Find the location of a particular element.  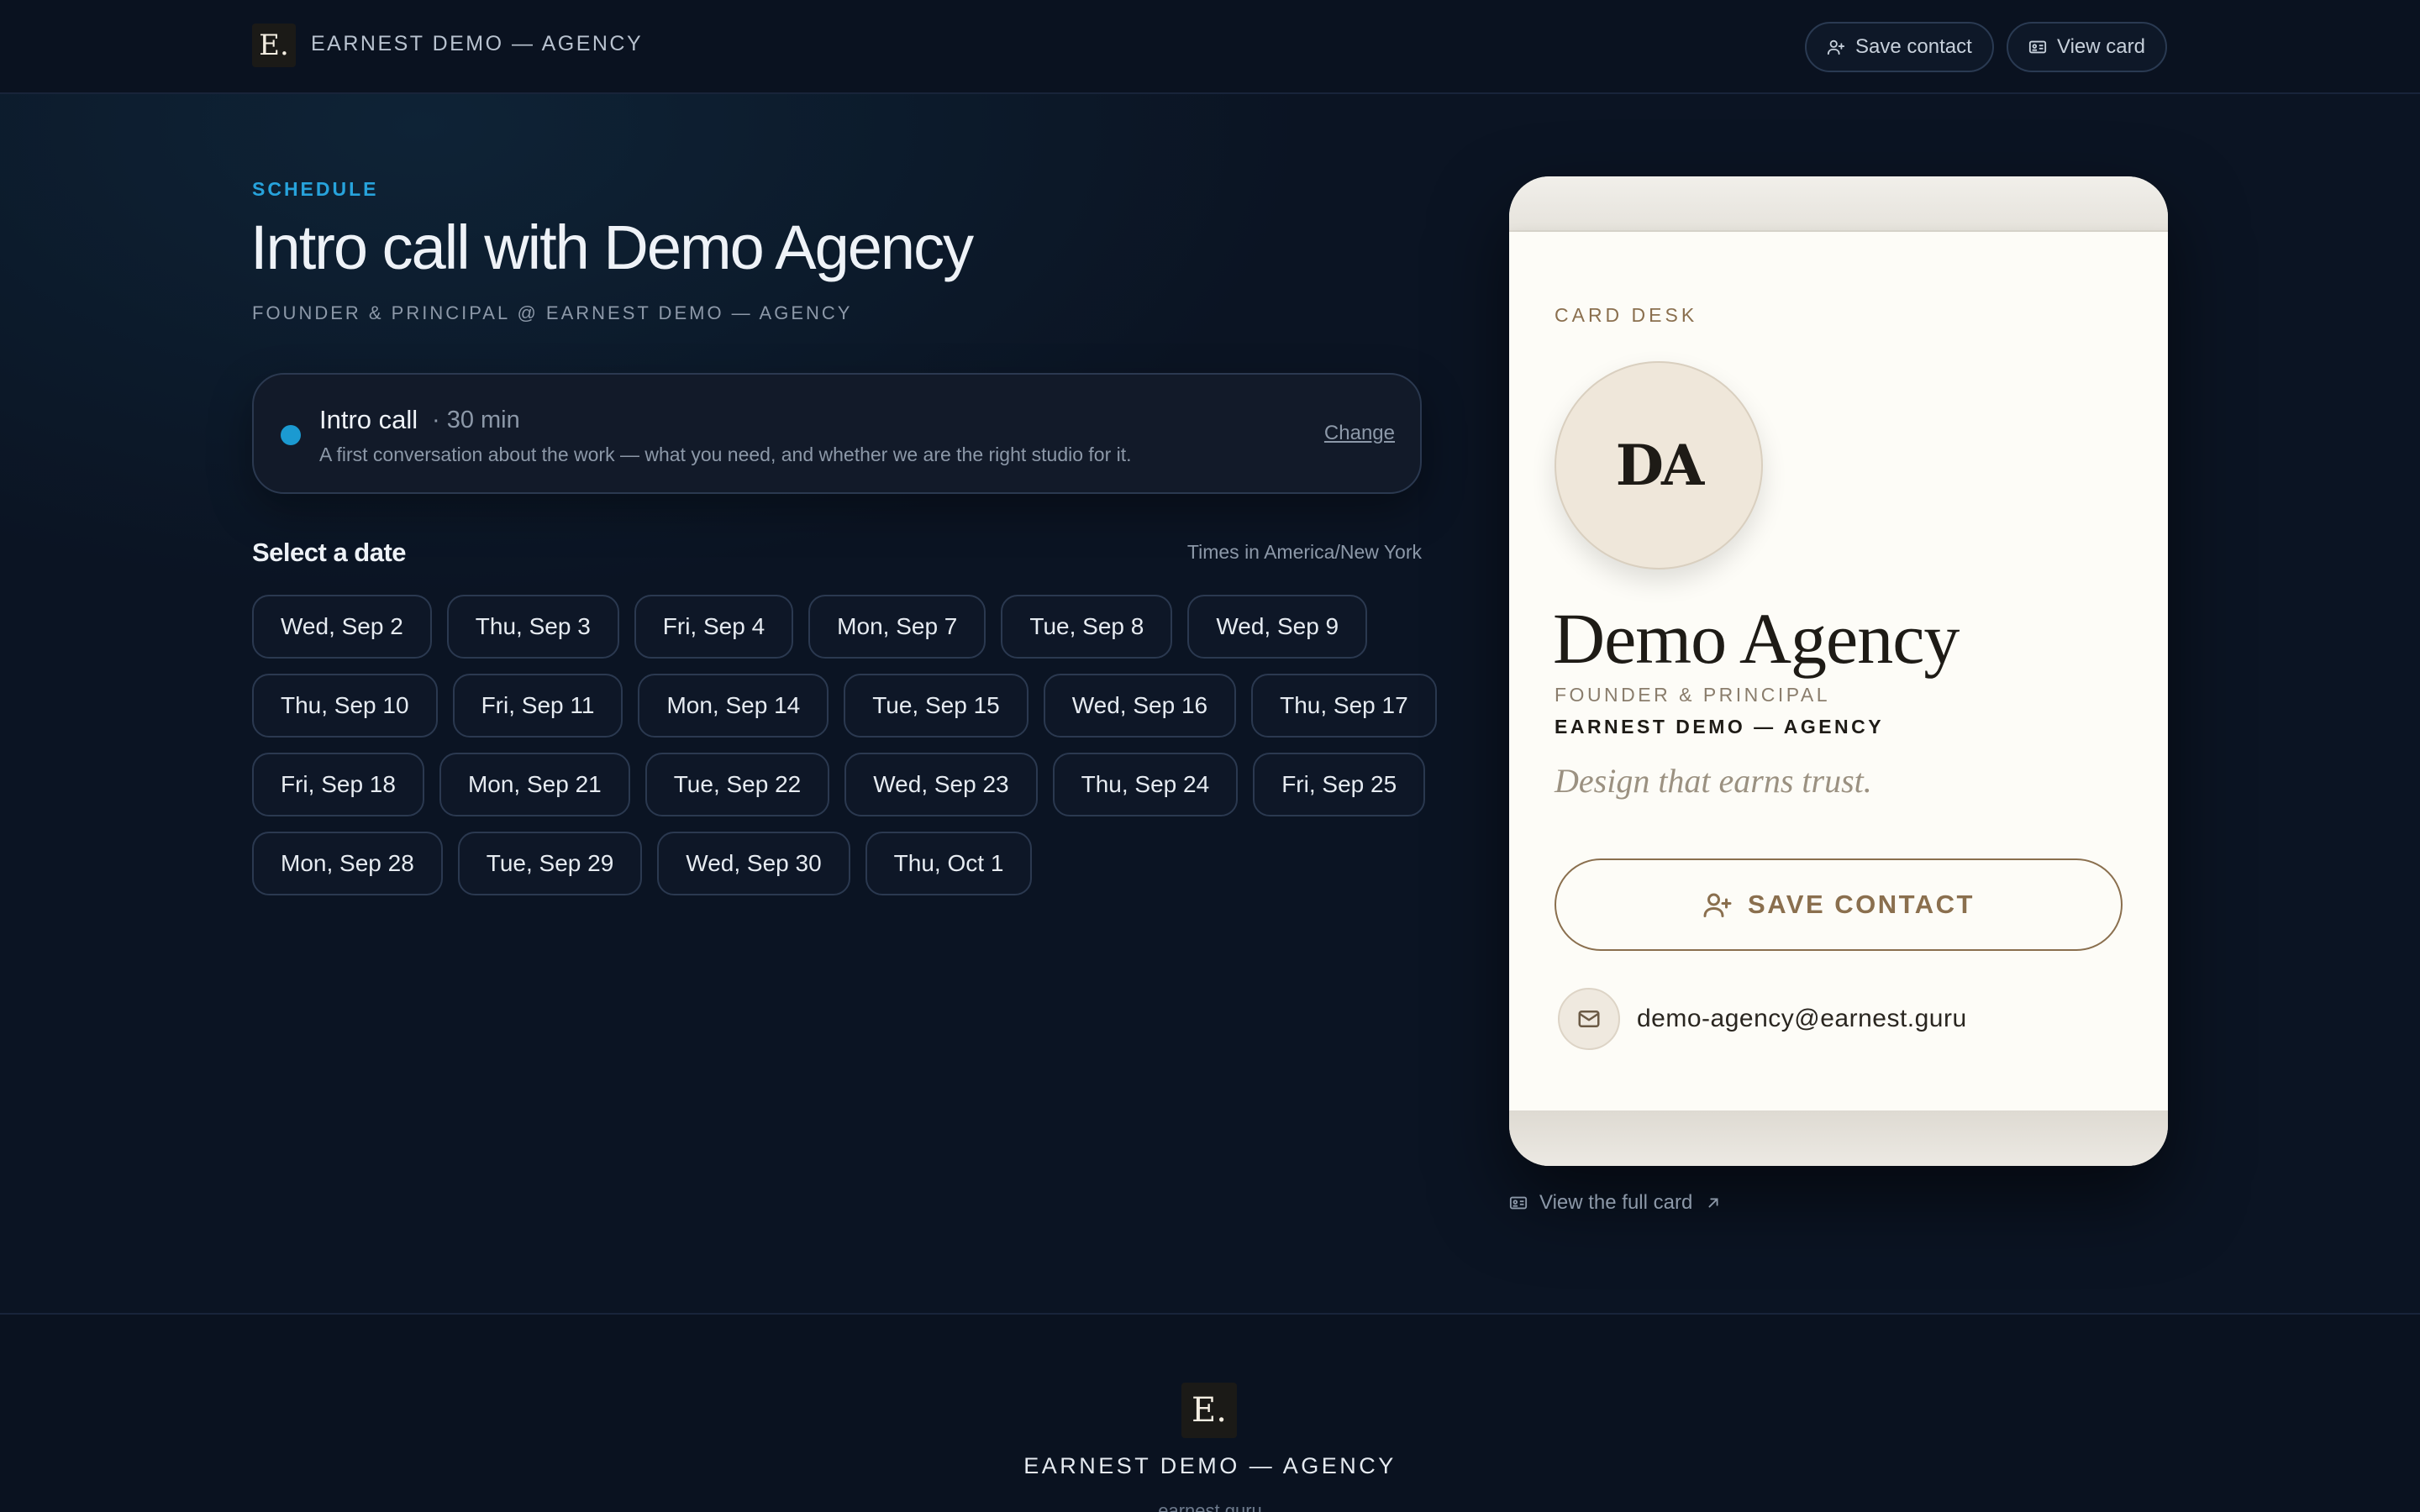

date-option: Thu, Sep 3 is located at coordinates (532, 627).